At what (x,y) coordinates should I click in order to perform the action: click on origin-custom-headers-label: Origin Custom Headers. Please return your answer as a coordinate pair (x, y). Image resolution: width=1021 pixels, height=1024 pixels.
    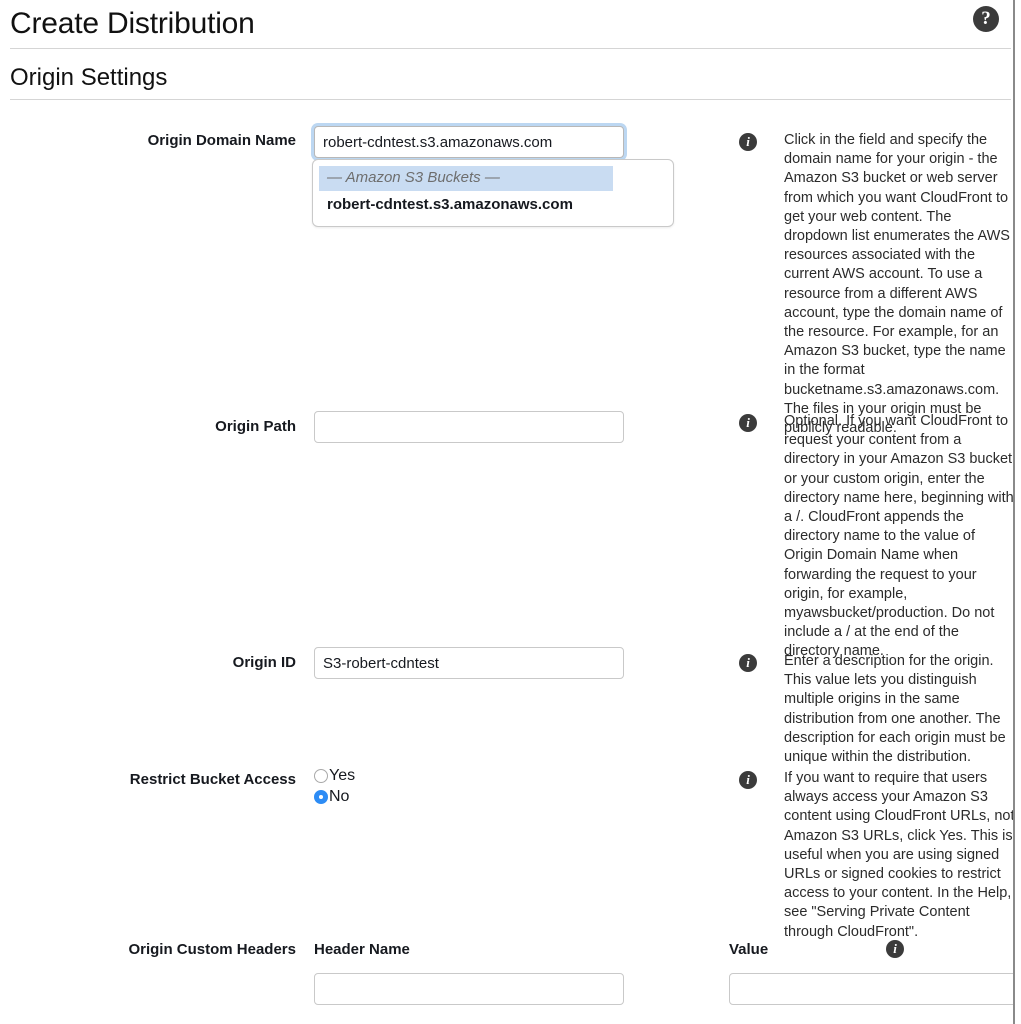
    Looking at the image, I should click on (212, 949).